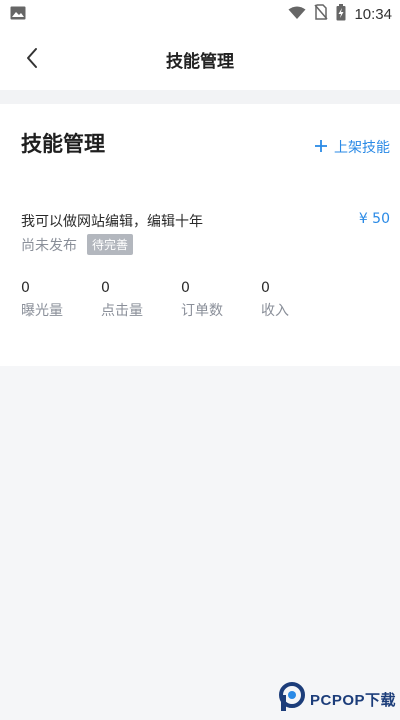  I want to click on battery-charging-icon, so click(341, 14).